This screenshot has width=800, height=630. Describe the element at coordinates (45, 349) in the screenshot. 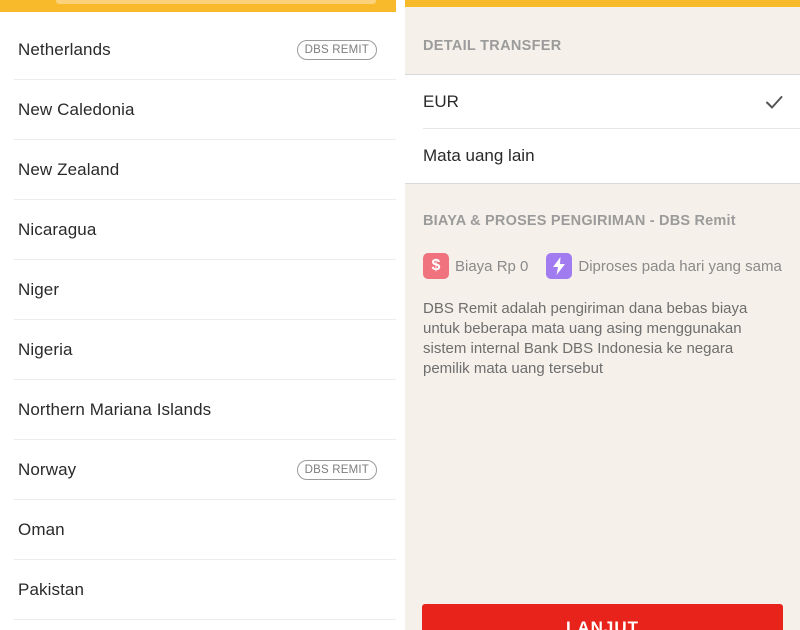

I see `country-name: Nigeria` at that location.